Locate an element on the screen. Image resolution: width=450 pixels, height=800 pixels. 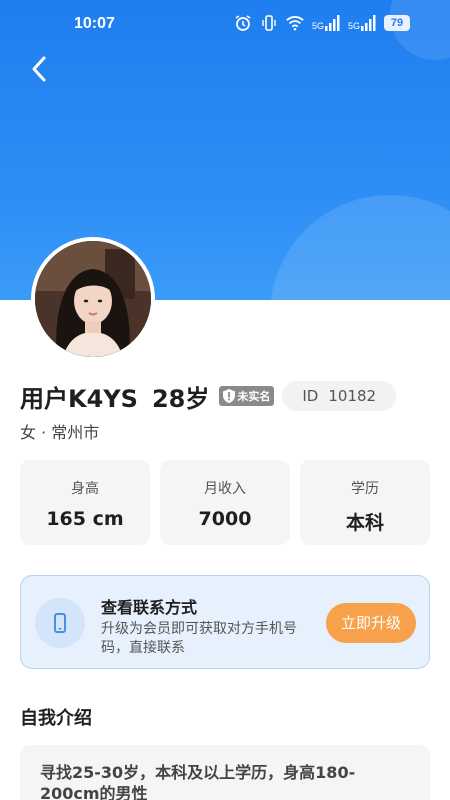
contact-info-card: 查看联系方式 升级为会员即可获取对方手机号码，直接联系 立即升级 is located at coordinates (225, 622).